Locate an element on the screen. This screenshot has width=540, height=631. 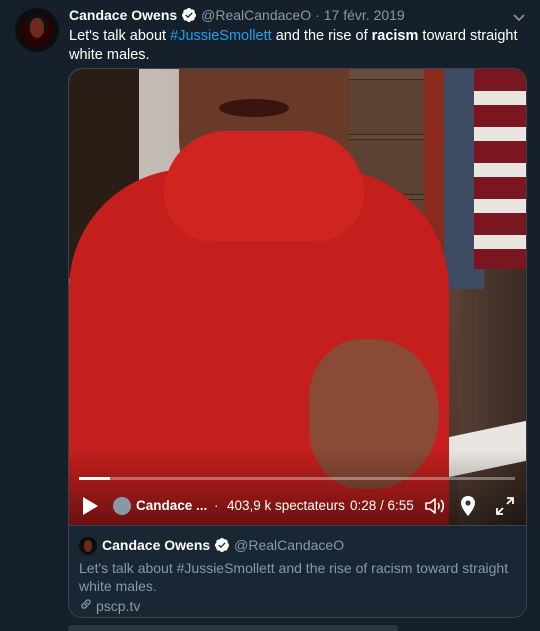
progress-bar is located at coordinates (297, 478).